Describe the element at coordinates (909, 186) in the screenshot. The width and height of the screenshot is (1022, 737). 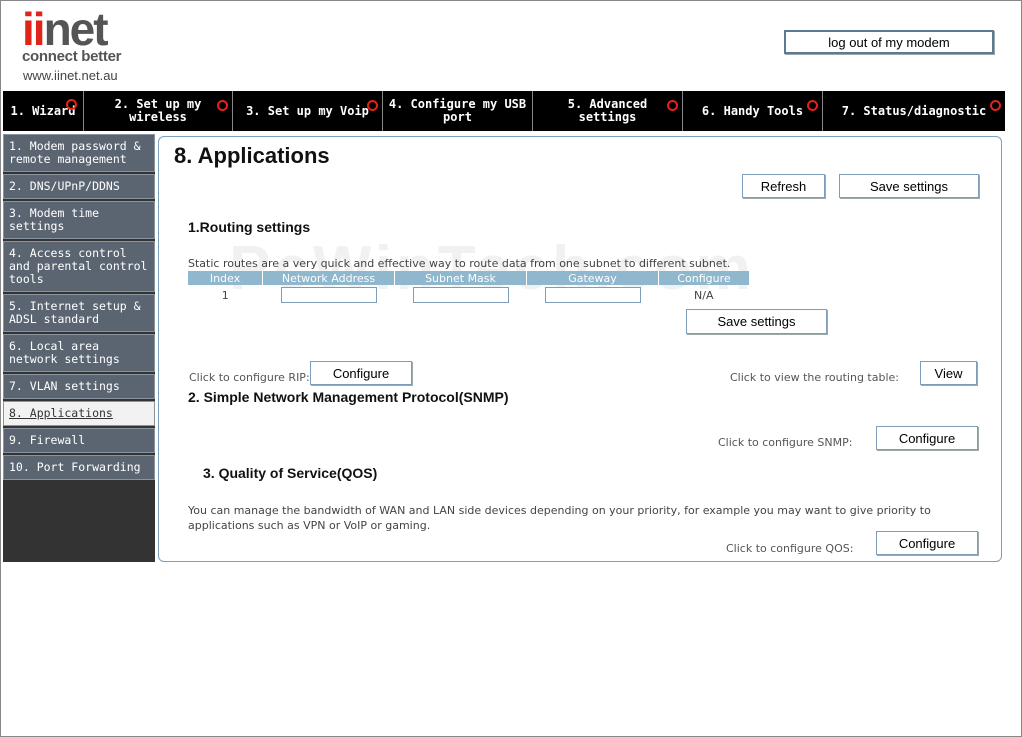
I see `save-settings-button: Save settings` at that location.